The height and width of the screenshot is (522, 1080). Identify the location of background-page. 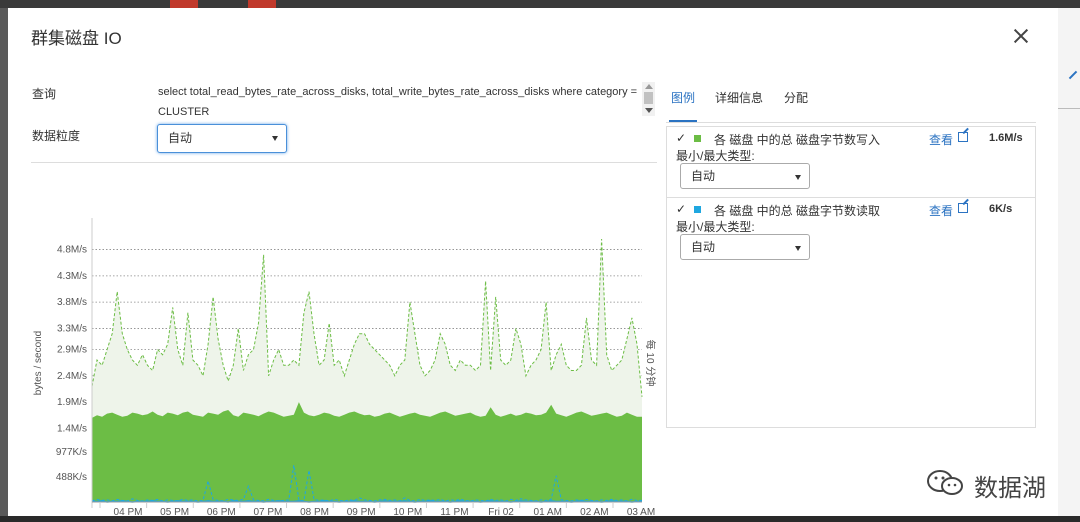
(1069, 265).